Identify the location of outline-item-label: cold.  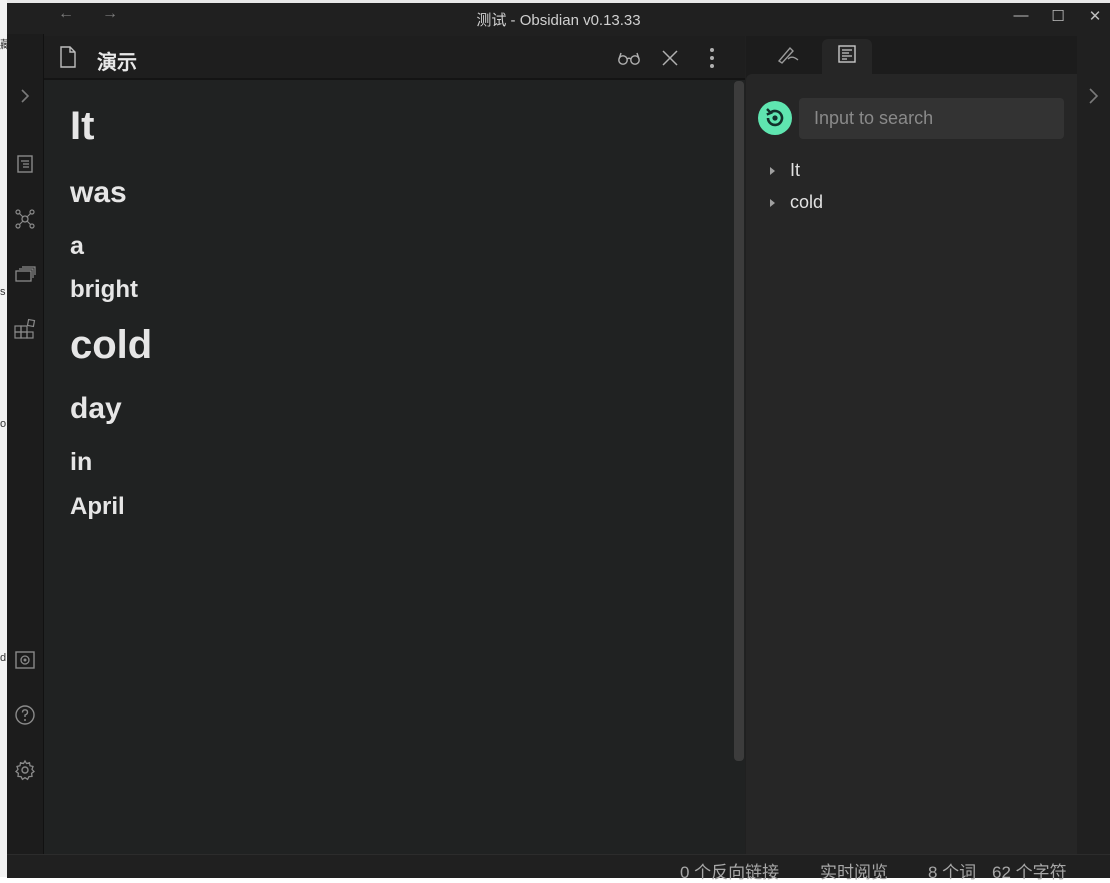
(807, 202).